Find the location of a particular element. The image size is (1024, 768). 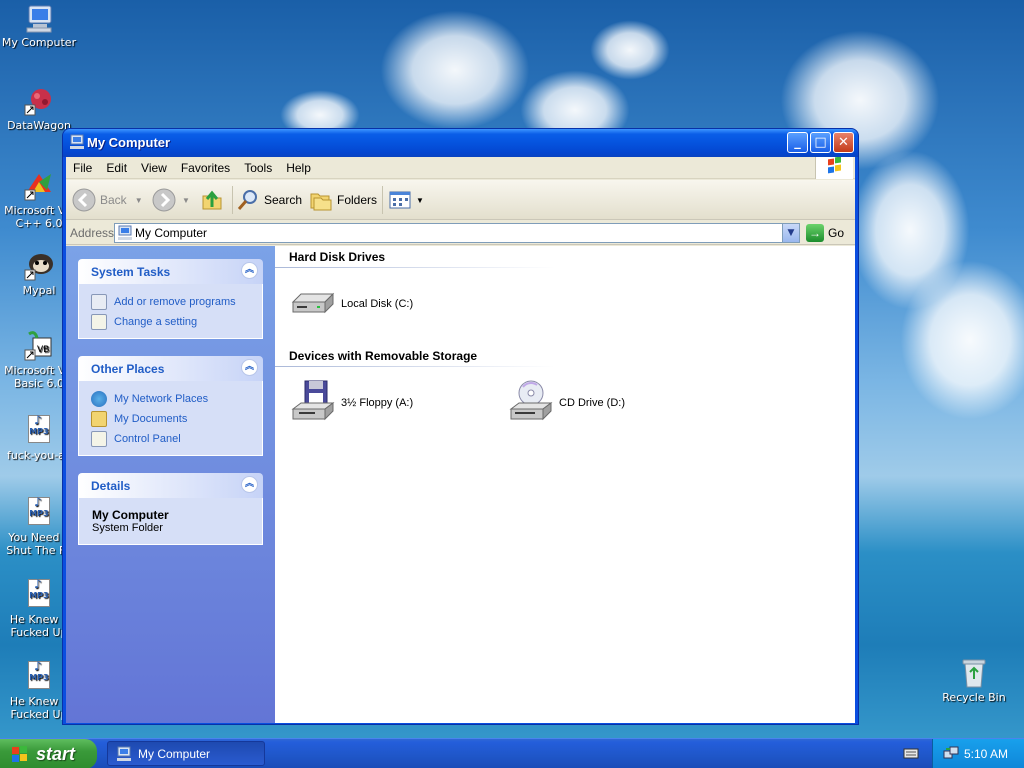

place-network-places: My Network Places is located at coordinates (176, 399).